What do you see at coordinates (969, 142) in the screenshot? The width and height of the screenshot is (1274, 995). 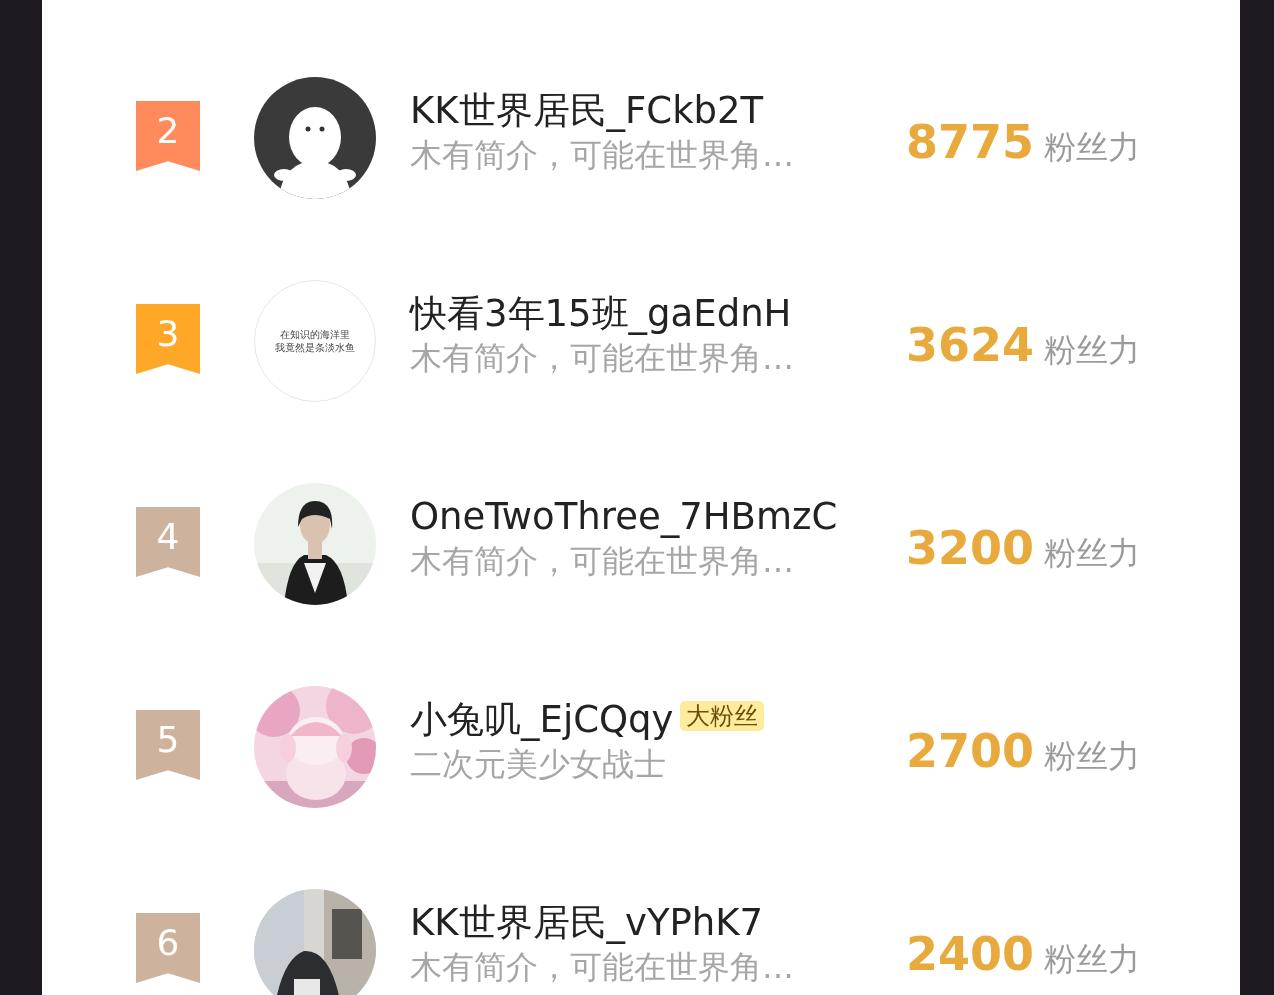 I see `fan-score: 8775` at bounding box center [969, 142].